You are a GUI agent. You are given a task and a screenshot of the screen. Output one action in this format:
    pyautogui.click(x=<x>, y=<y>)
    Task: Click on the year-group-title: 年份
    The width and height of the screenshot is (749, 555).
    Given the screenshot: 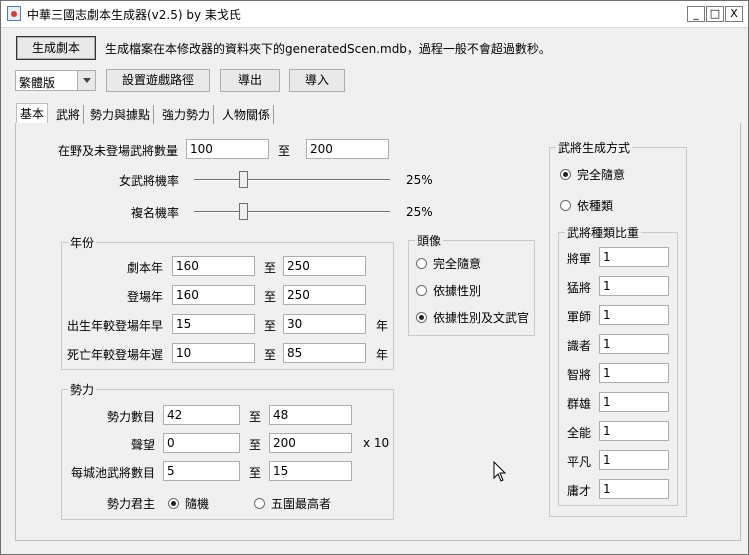 What is the action you would take?
    pyautogui.click(x=82, y=242)
    